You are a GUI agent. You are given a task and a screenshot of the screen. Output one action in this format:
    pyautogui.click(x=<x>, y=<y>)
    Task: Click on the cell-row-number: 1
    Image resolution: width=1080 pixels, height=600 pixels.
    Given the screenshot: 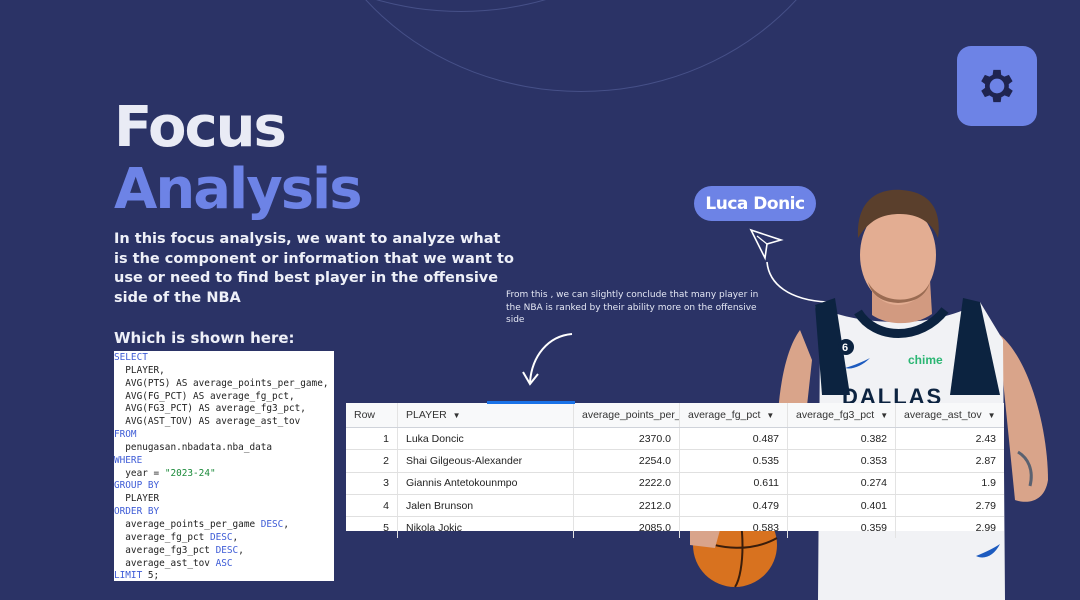 What is the action you would take?
    pyautogui.click(x=372, y=439)
    